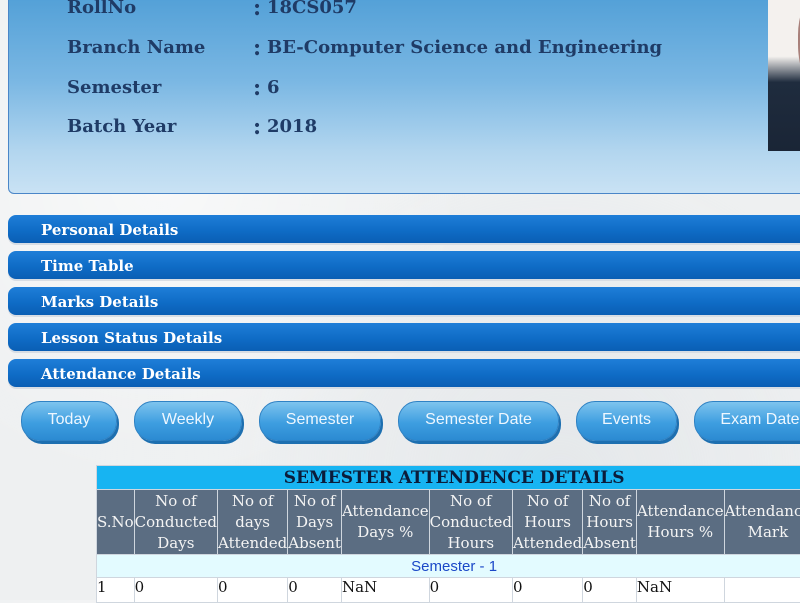 The image size is (800, 603). I want to click on column-header: No of Hours Absent, so click(610, 522).